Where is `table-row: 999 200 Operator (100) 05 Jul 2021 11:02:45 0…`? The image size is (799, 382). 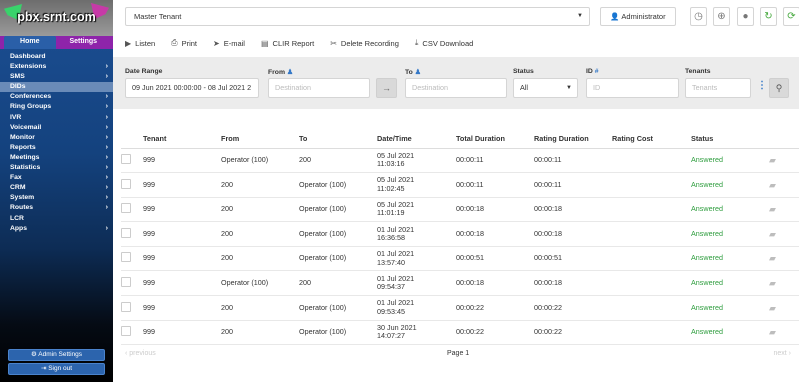 table-row: 999 200 Operator (100) 05 Jul 2021 11:02:45 0… is located at coordinates (460, 185).